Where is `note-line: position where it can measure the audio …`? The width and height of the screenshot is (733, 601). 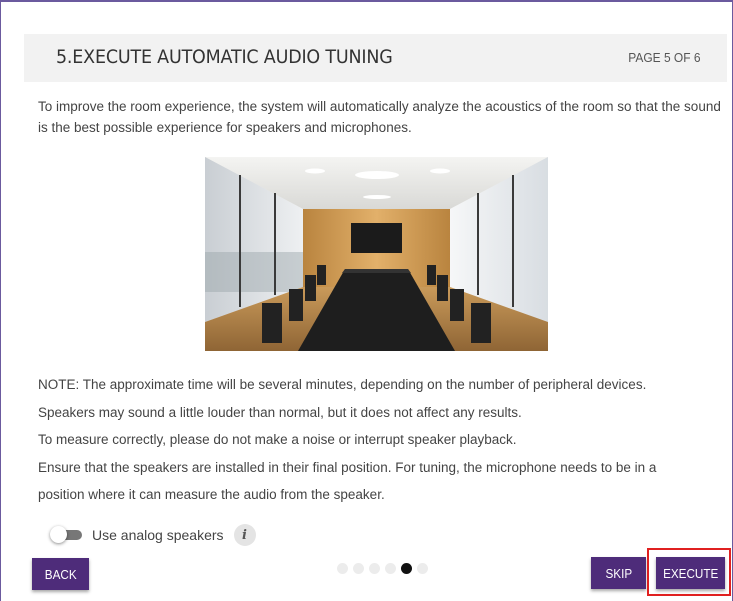
note-line: position where it can measure the audio … is located at coordinates (211, 494).